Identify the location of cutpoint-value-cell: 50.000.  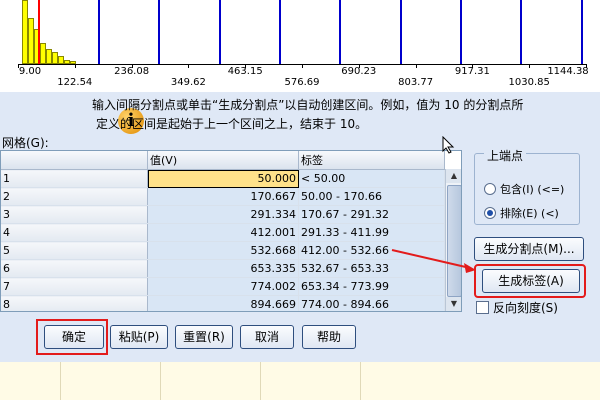
(223, 178).